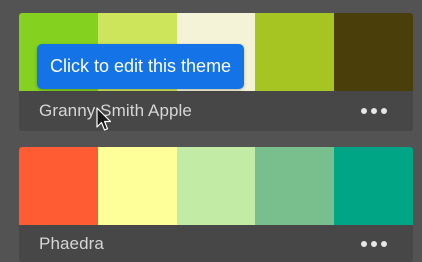 The image size is (422, 262). I want to click on theme-footer: Phaedra, so click(216, 243).